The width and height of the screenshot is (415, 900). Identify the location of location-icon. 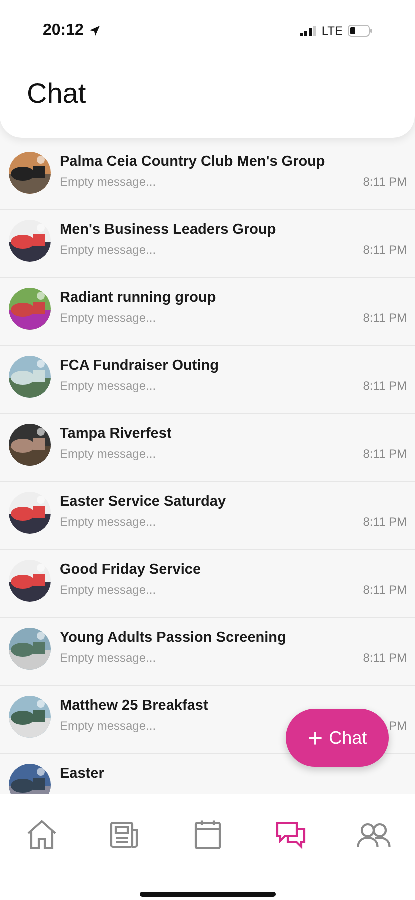
(94, 31).